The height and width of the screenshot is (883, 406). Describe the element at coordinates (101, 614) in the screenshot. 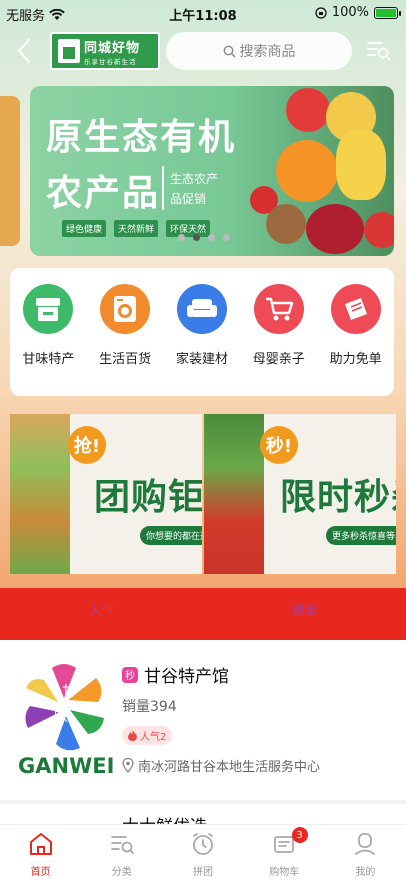

I see `tab-popularity: 人气` at that location.